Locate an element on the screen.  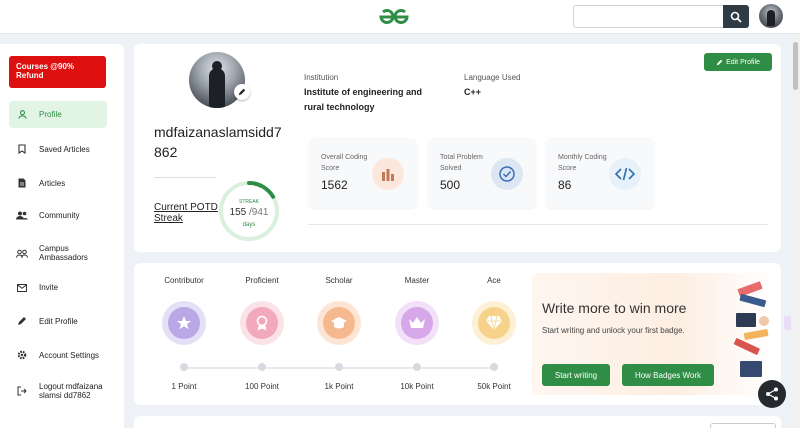
sidebar-item-label: Edit Profile is located at coordinates (58, 321).